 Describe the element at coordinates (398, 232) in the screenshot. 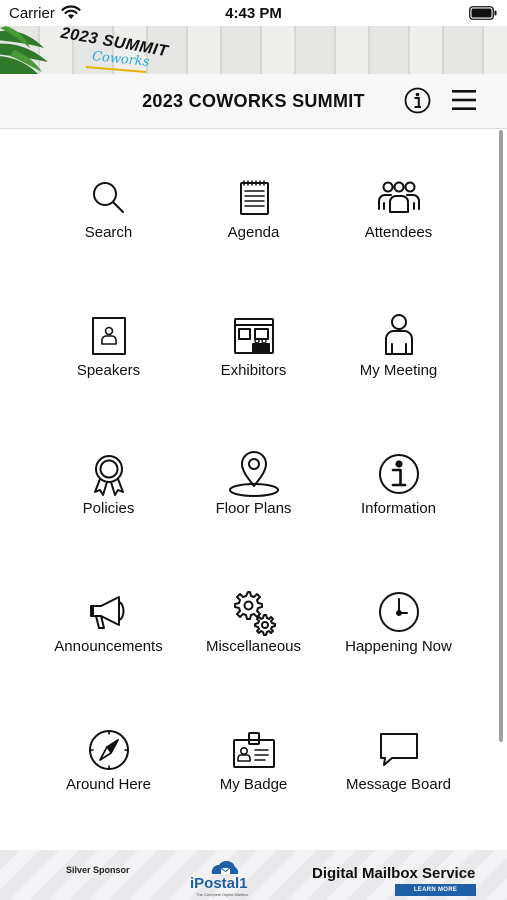

I see `menu-tile-label: Attendees` at that location.